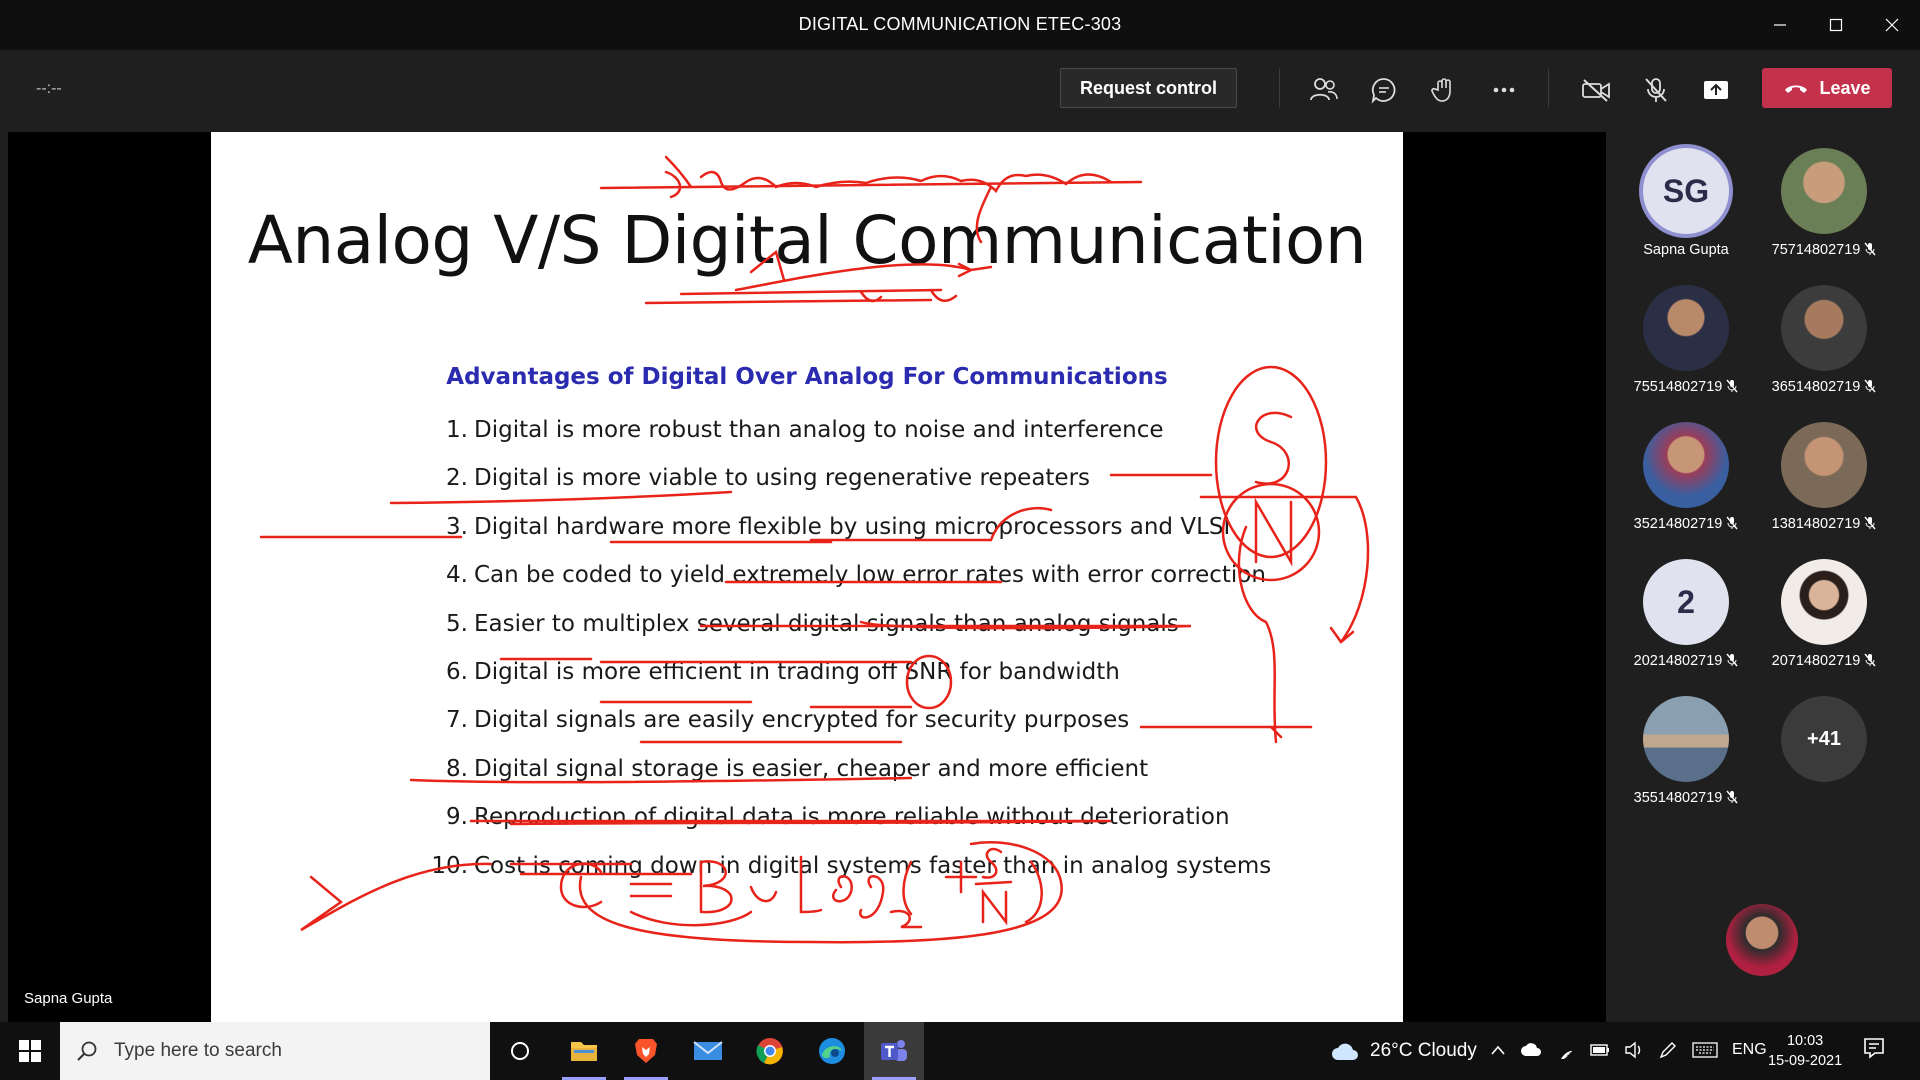  I want to click on participant-name: 75714802719, so click(1824, 250).